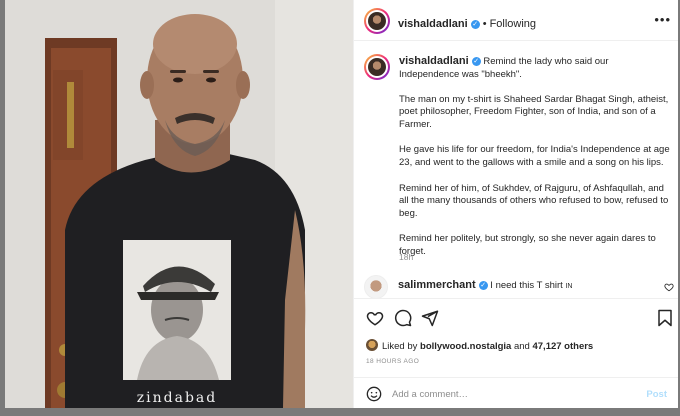 This screenshot has height=416, width=680. Describe the element at coordinates (376, 287) in the screenshot. I see `commenter-avatar` at that location.